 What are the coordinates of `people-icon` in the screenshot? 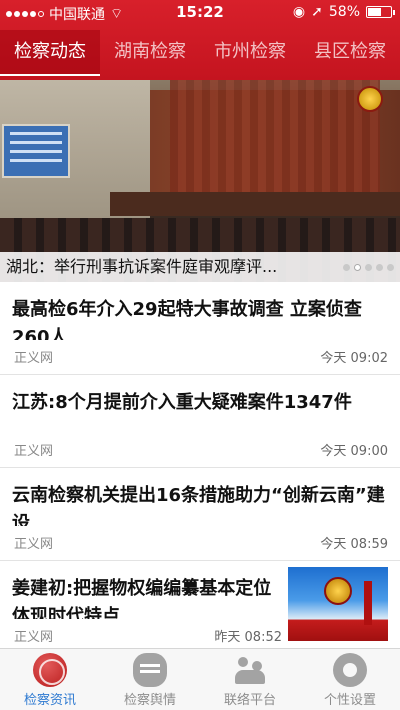 It's located at (250, 670).